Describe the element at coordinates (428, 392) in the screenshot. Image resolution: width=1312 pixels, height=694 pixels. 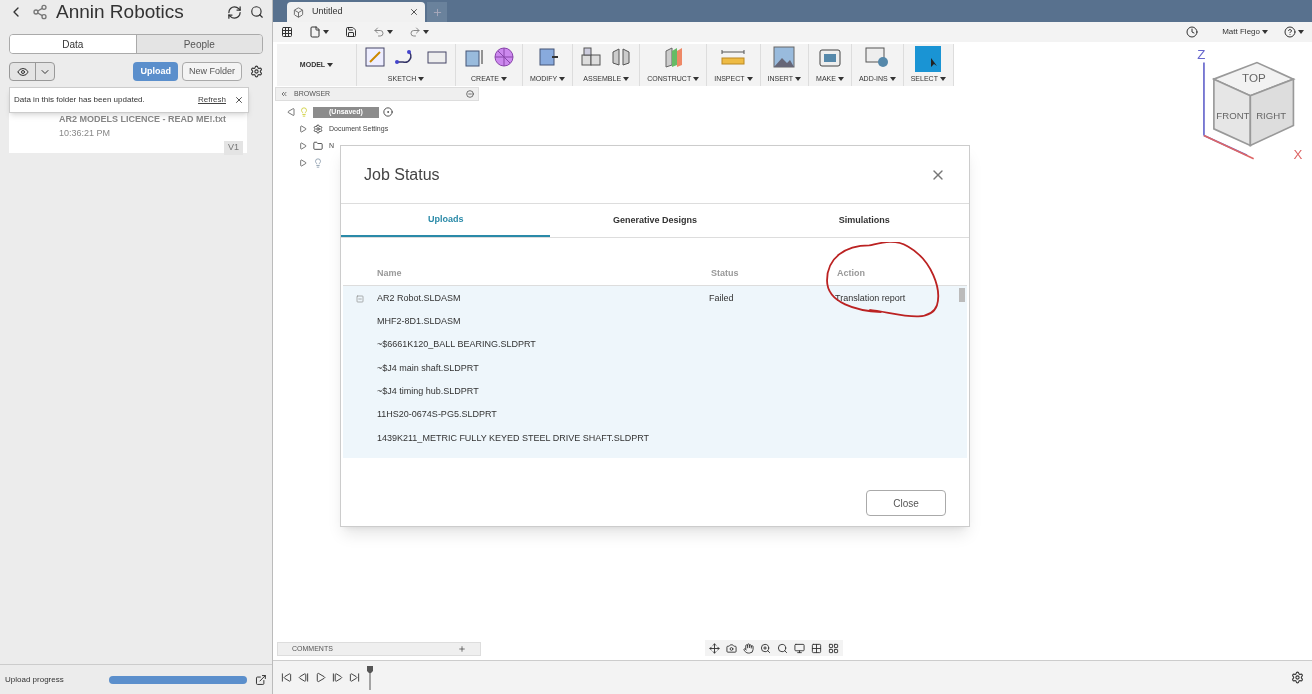
I see `table-cell-text: ~$J4 timing hub.SLDPRT` at that location.